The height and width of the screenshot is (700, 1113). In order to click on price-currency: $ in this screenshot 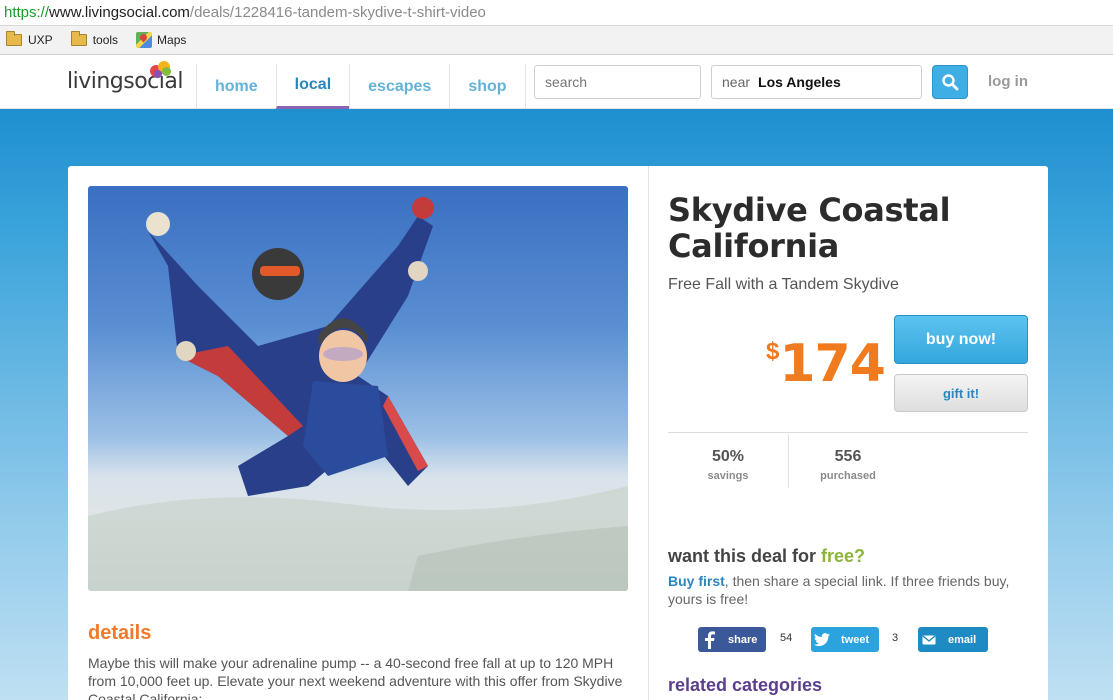, I will do `click(773, 351)`.